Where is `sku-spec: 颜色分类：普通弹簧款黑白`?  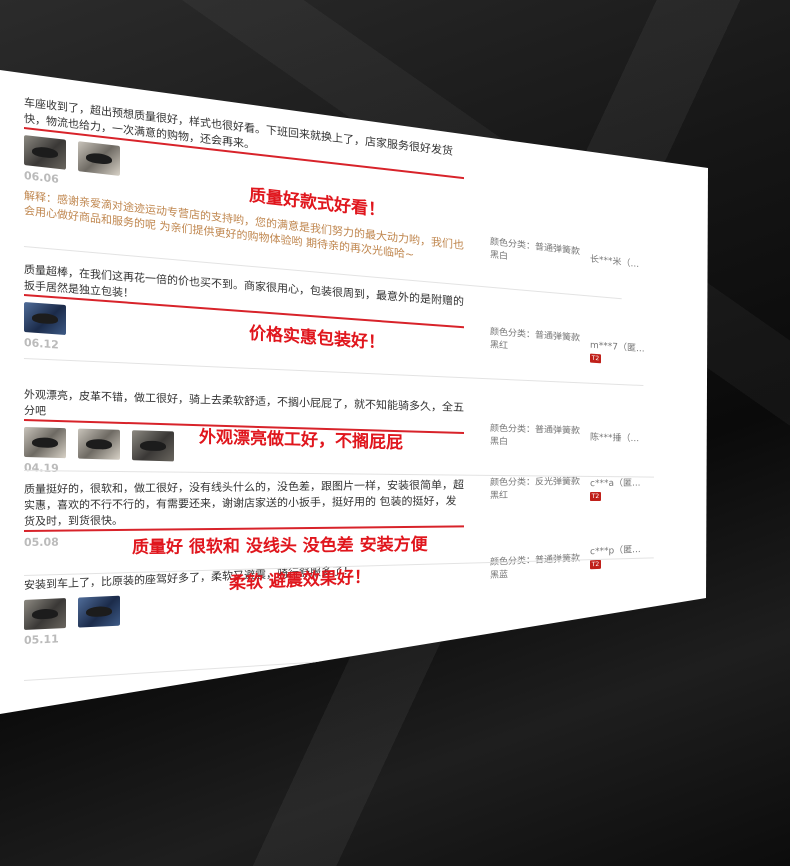
sku-spec: 颜色分类：普通弹簧款黑白 is located at coordinates (535, 435).